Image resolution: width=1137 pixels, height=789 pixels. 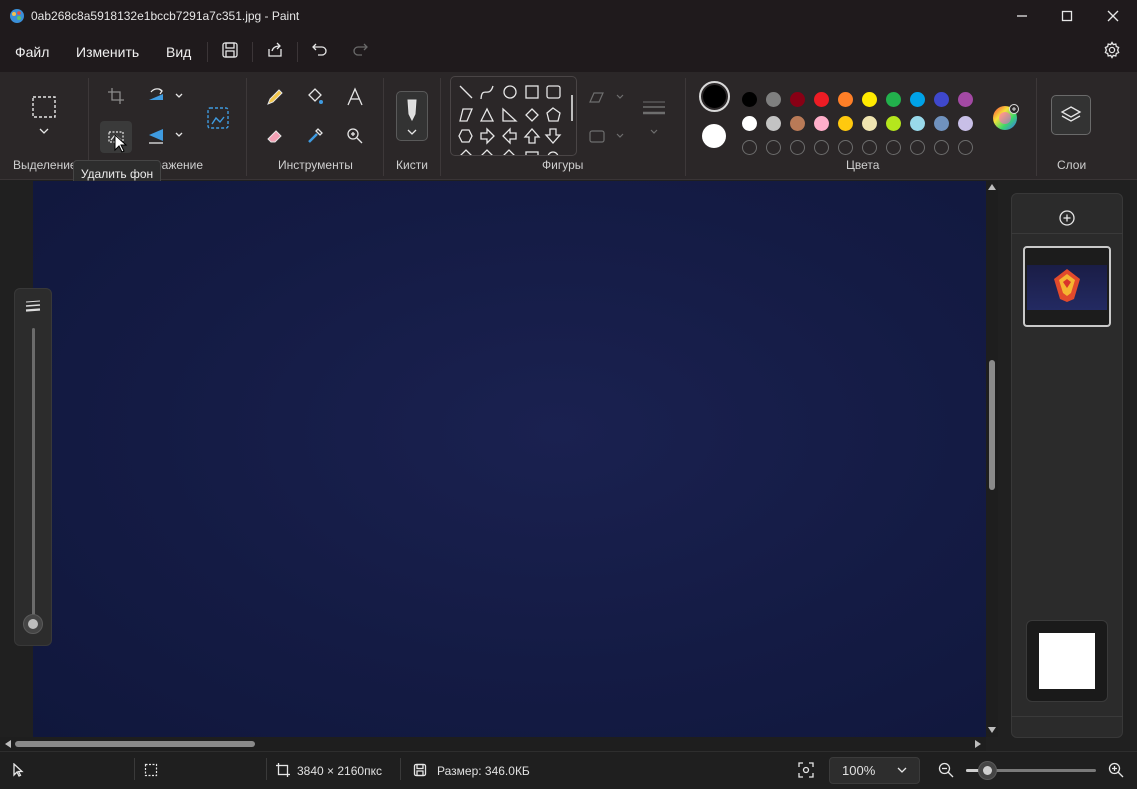 What do you see at coordinates (1067, 16) in the screenshot?
I see `maximize-button` at bounding box center [1067, 16].